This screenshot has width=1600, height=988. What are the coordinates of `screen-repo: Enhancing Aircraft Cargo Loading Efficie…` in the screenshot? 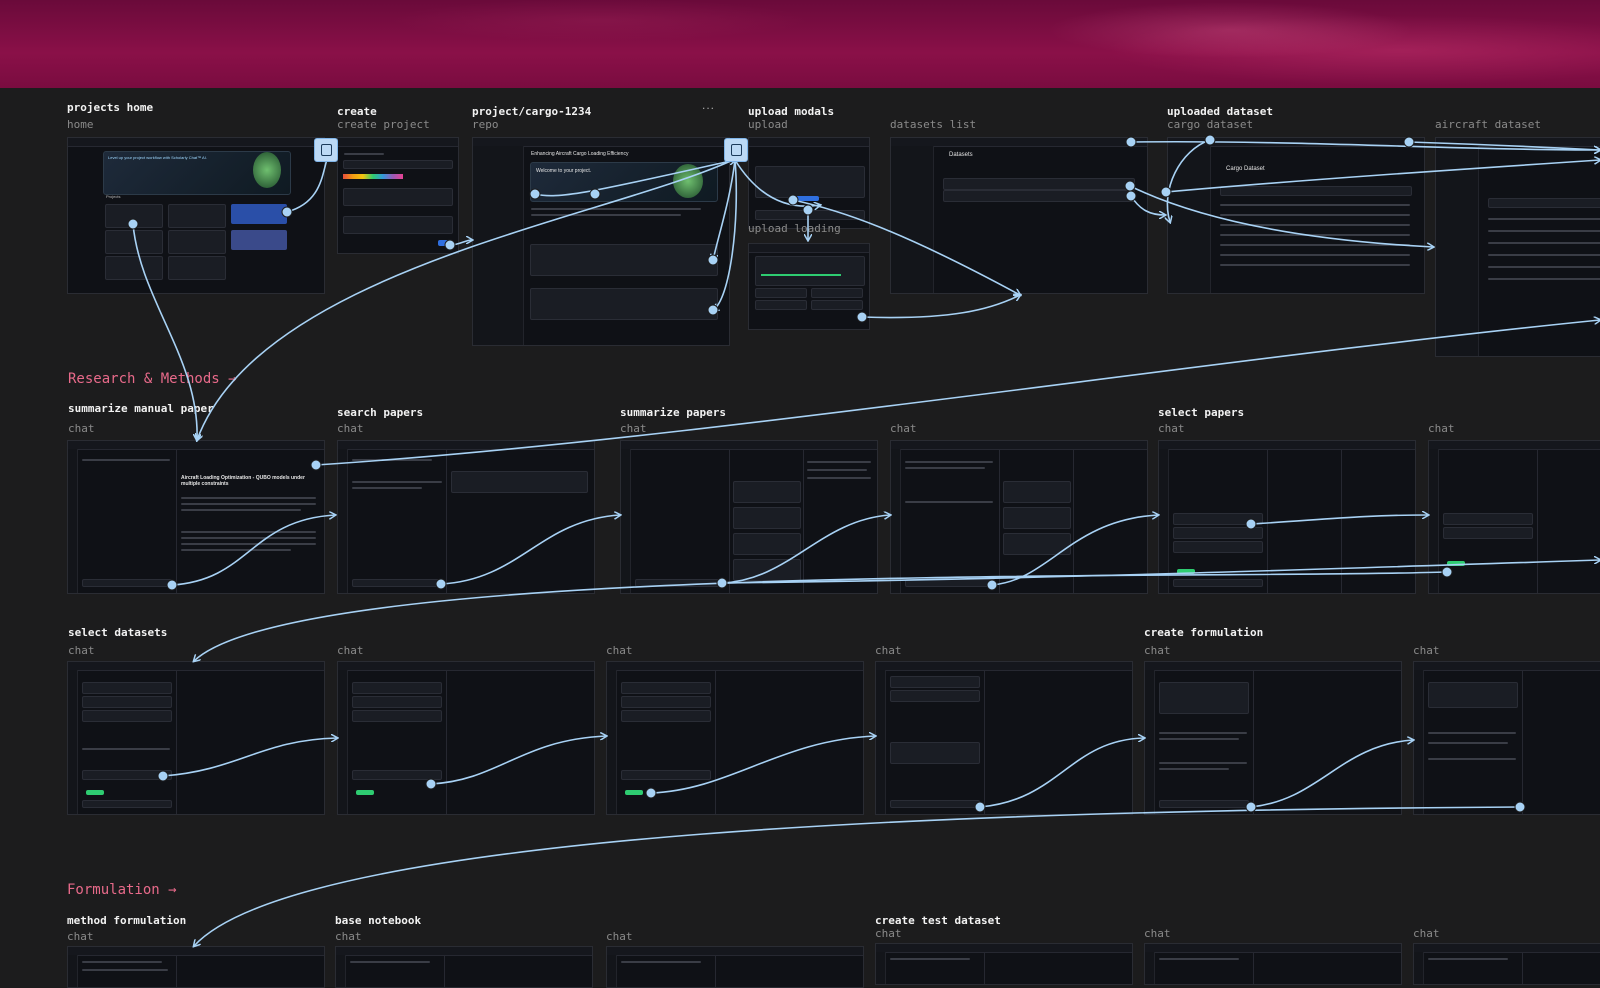 It's located at (601, 241).